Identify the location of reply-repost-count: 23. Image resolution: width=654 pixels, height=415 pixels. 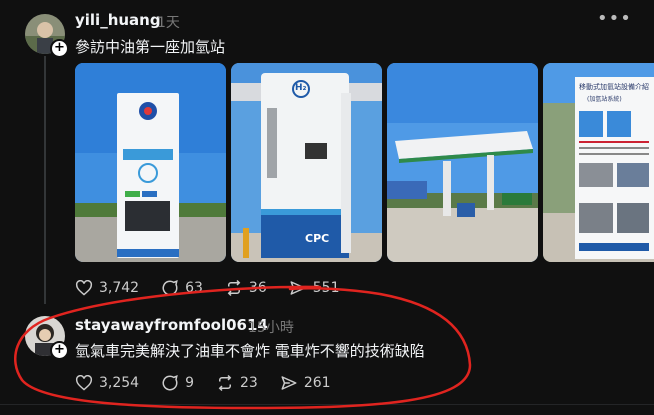
(249, 383).